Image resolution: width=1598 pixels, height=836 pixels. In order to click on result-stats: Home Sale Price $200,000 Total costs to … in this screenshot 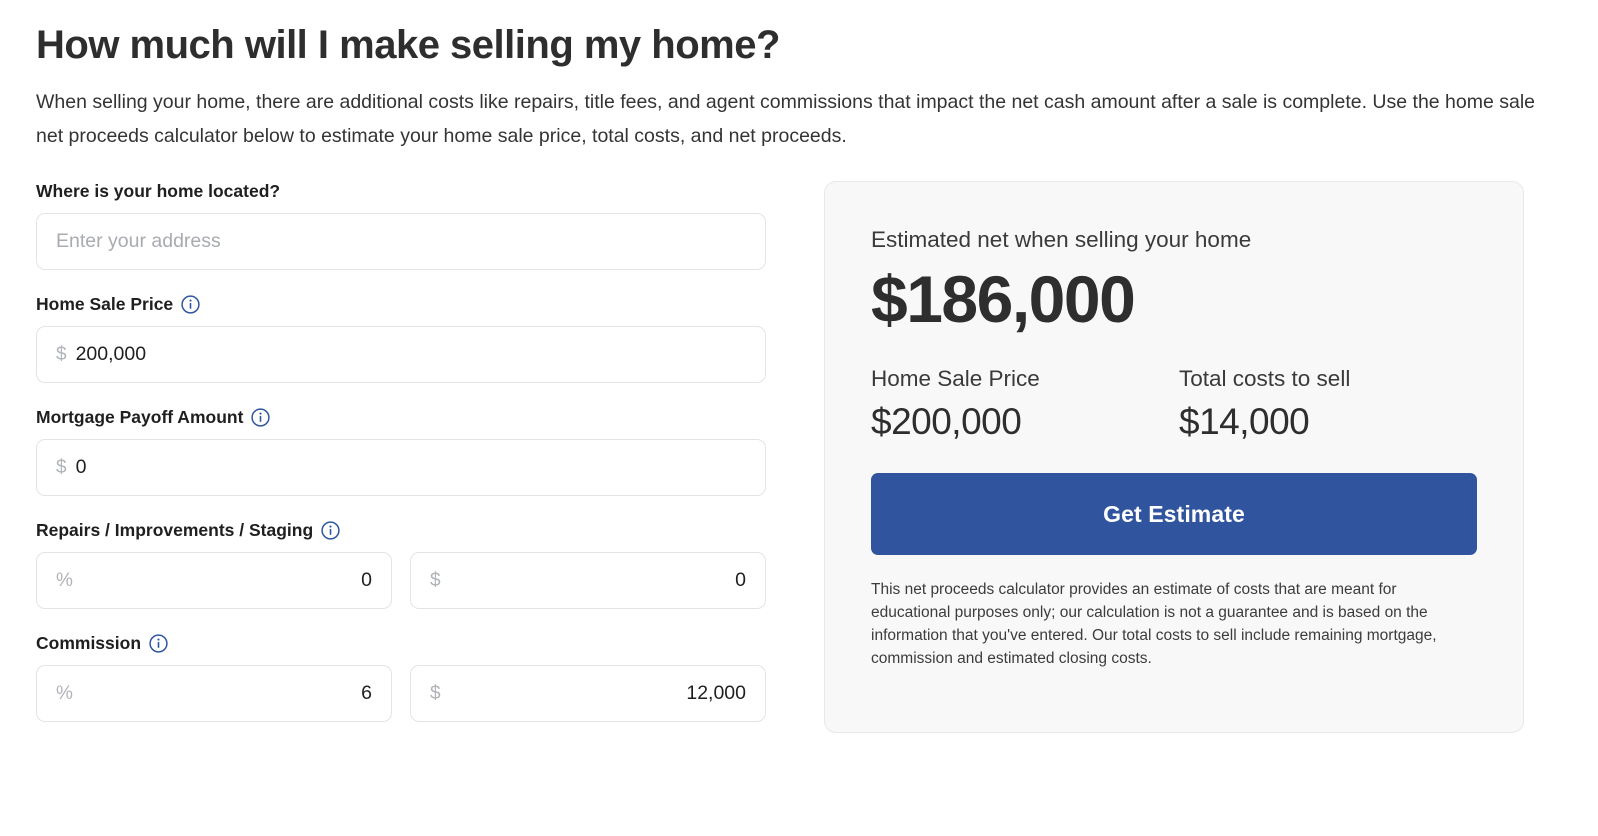, I will do `click(1174, 405)`.